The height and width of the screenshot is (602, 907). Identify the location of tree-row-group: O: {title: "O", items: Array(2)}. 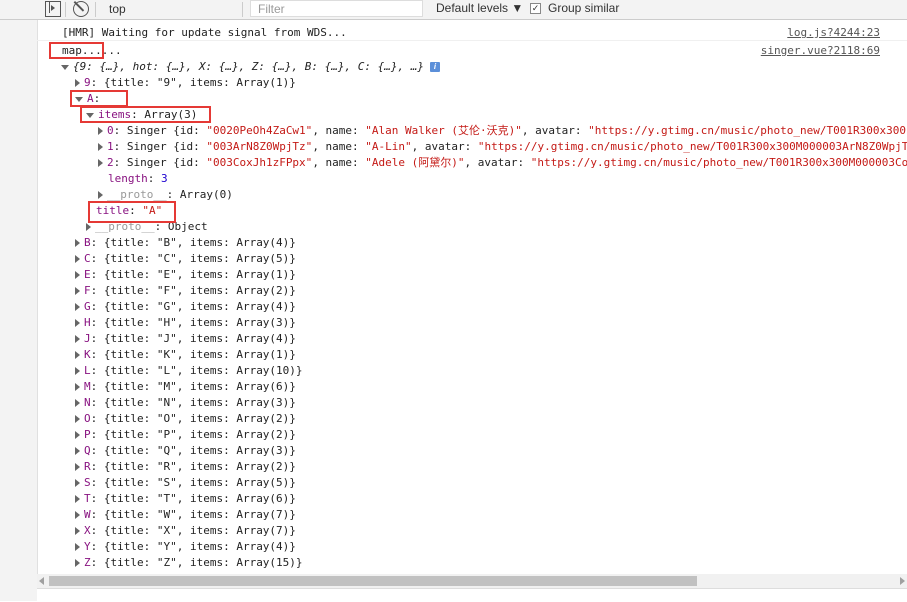
(185, 419).